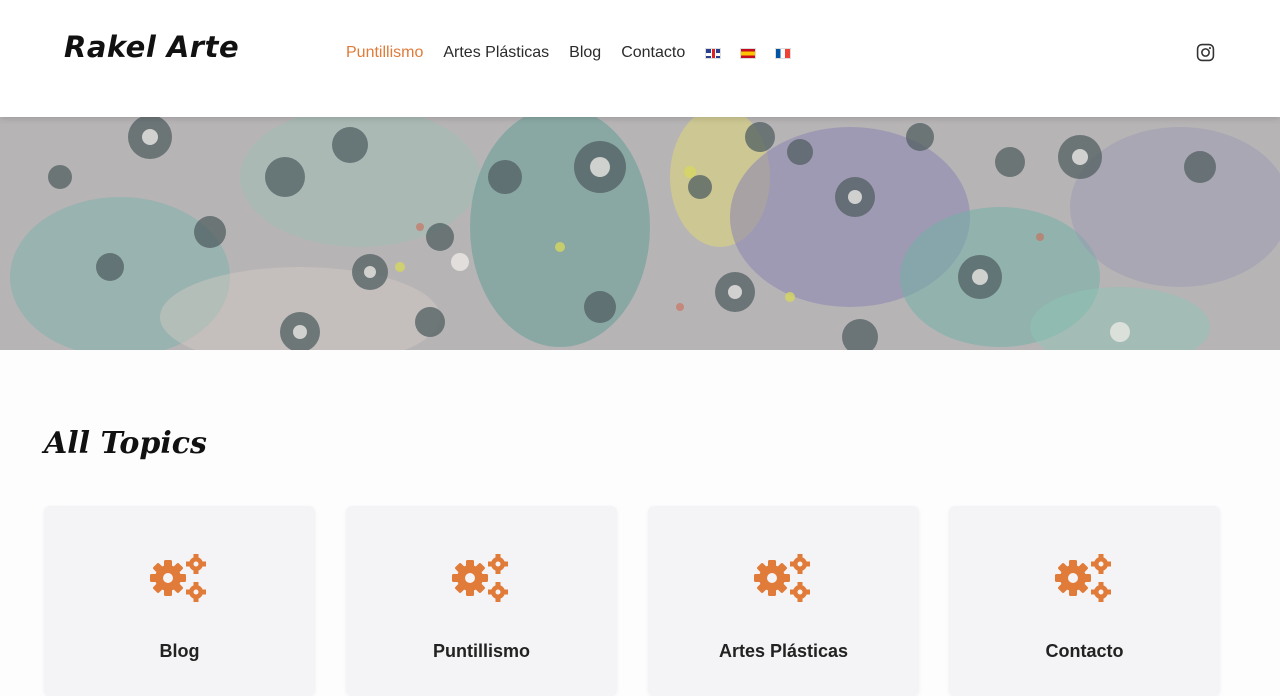  Describe the element at coordinates (748, 53) in the screenshot. I see `flag-es-icon` at that location.